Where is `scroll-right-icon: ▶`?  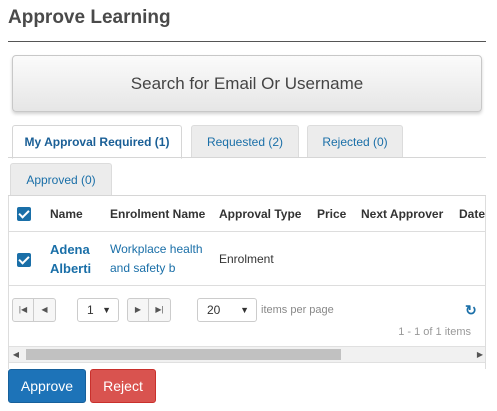 scroll-right-icon: ▶ is located at coordinates (479, 354).